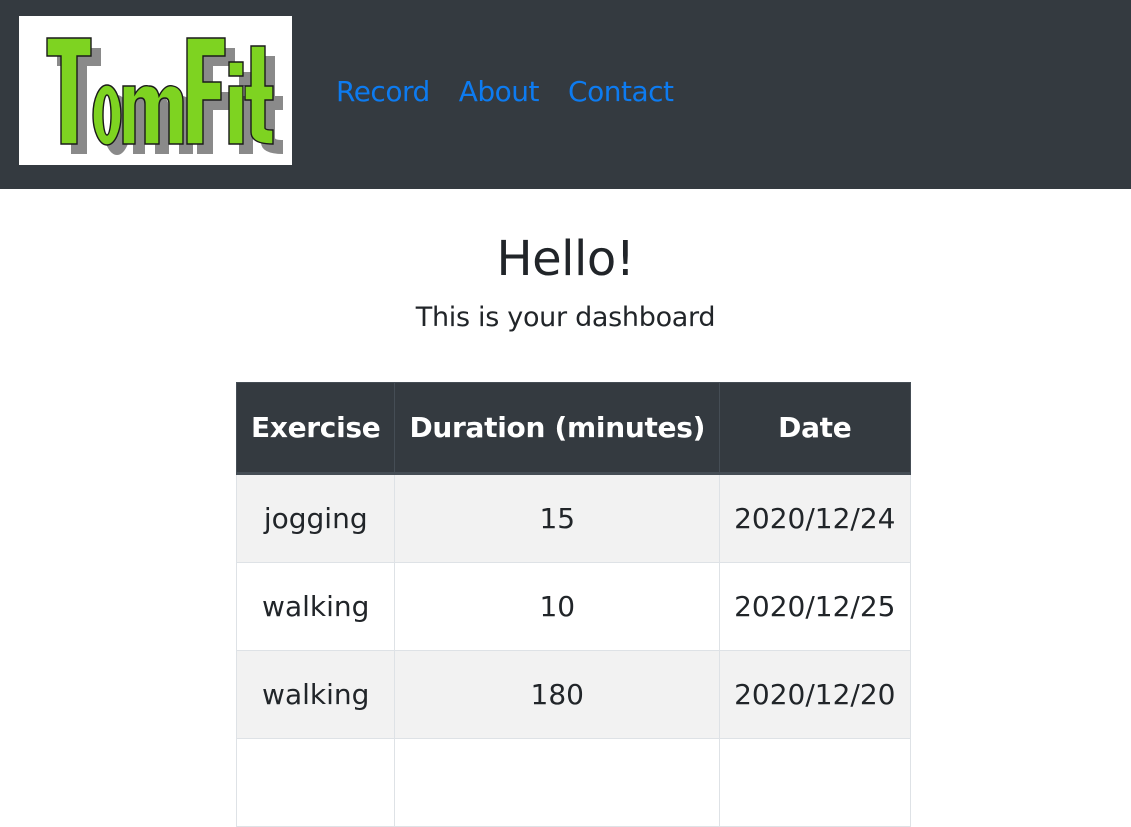 The width and height of the screenshot is (1131, 827). What do you see at coordinates (621, 92) in the screenshot?
I see `nav-link-contact: Contact` at bounding box center [621, 92].